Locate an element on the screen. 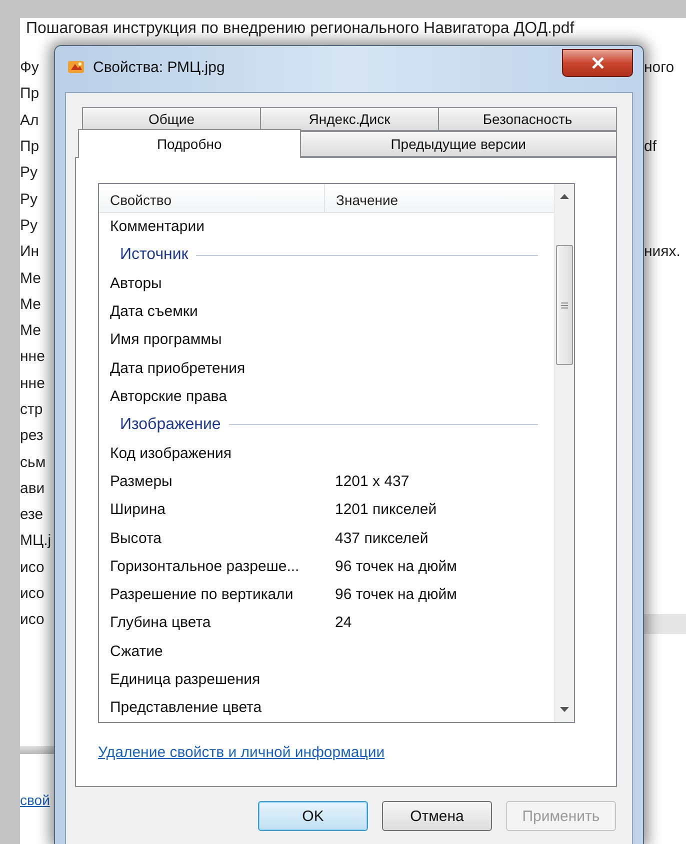 The height and width of the screenshot is (844, 686). file-name: езе is located at coordinates (32, 515).